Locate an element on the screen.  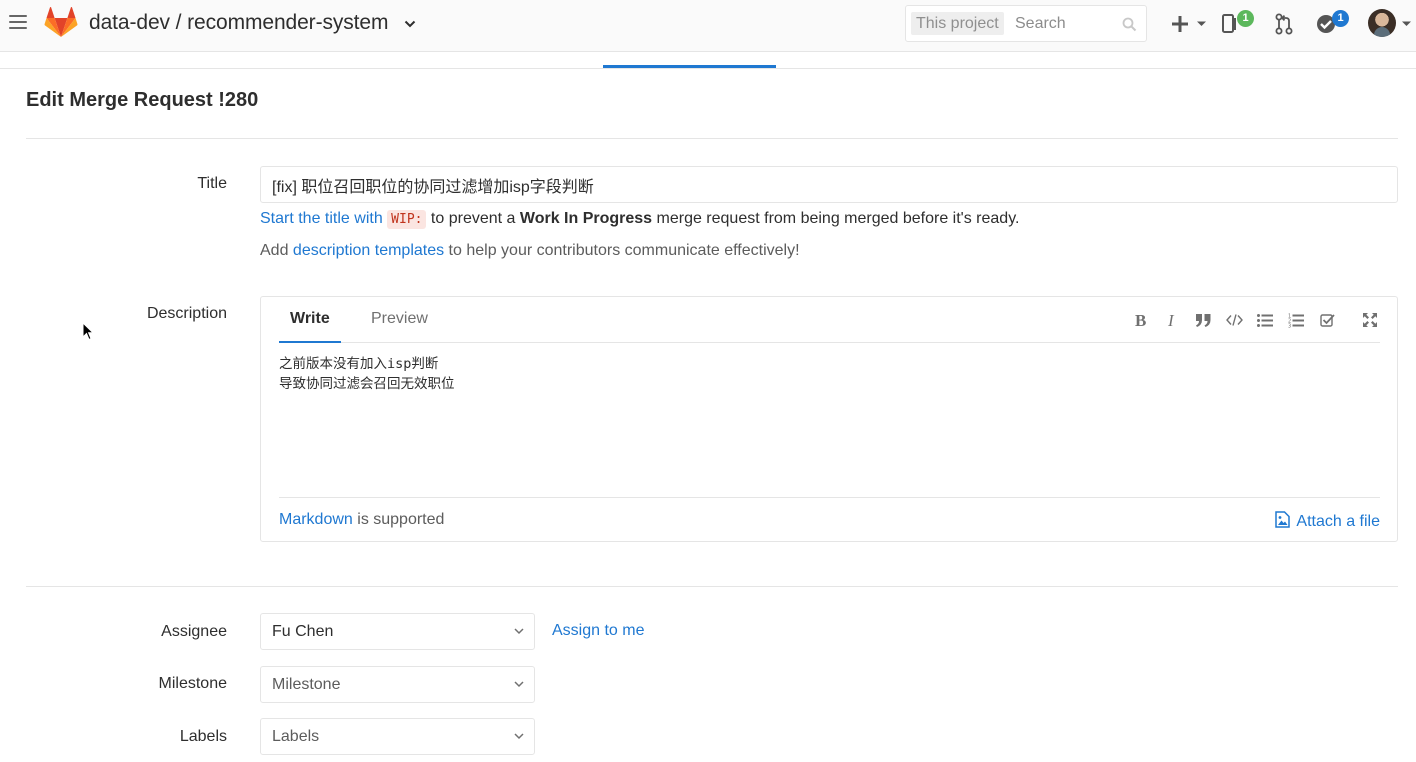
user-avatar is located at coordinates (1382, 23).